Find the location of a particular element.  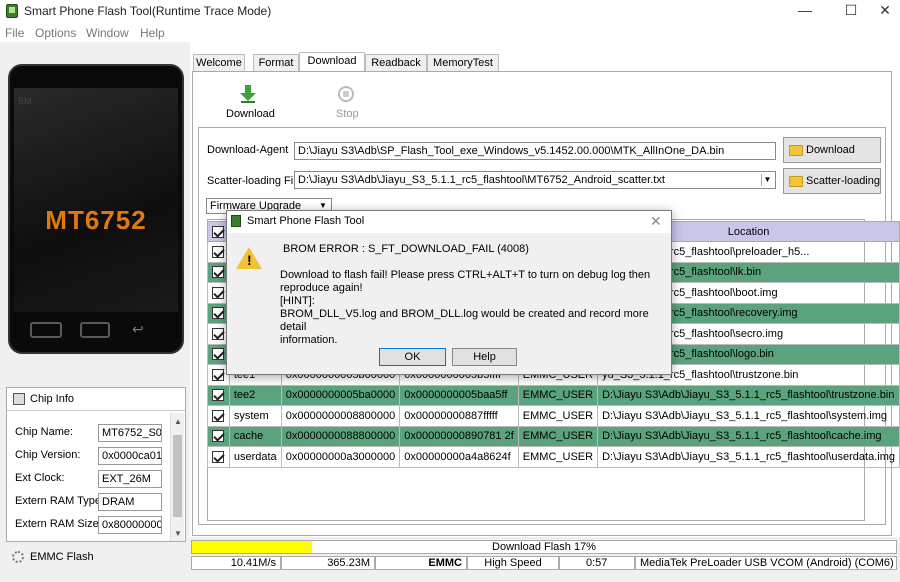

cell-end: 0x00000000887fffff is located at coordinates (459, 416).